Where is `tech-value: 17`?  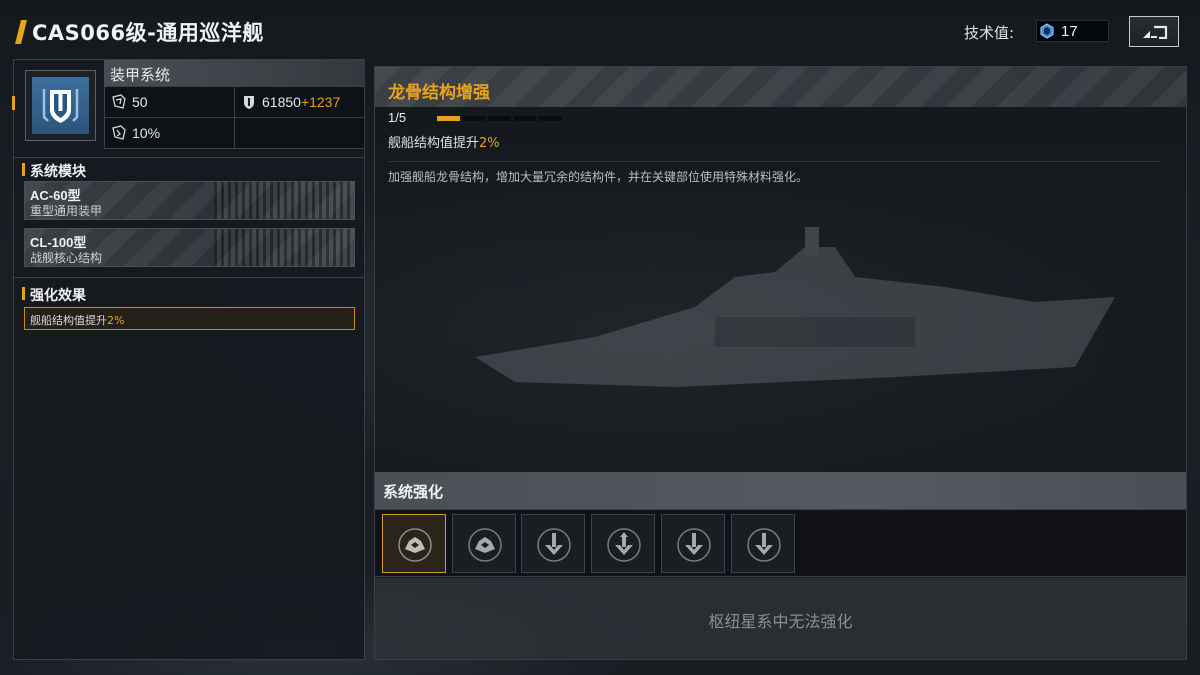
tech-value: 17 is located at coordinates (1069, 31).